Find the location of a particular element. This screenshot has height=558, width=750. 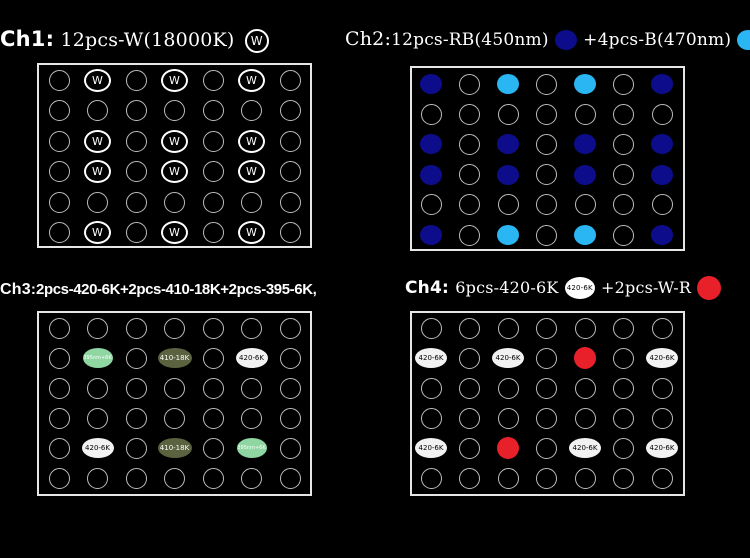

w420-led-icon-text: 420-6K is located at coordinates (579, 288).